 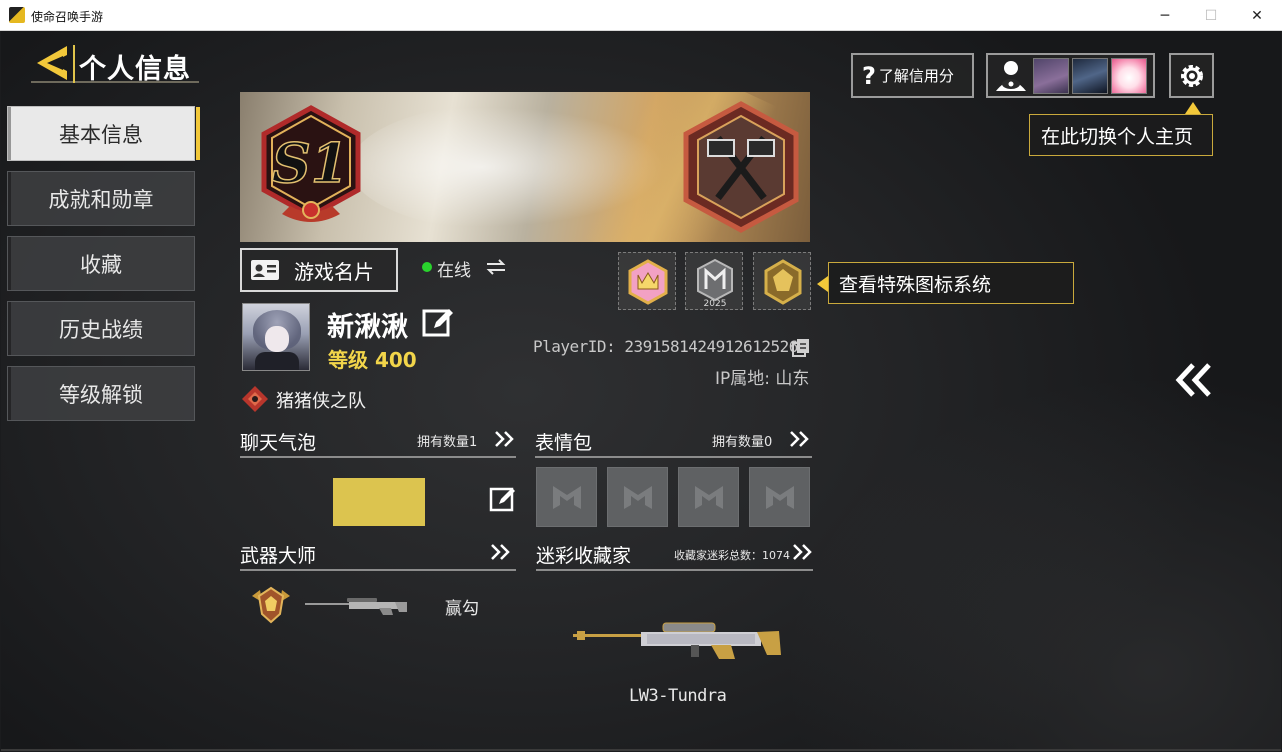 I want to click on chat-bubble-count: 拥有数量1, so click(x=447, y=442).